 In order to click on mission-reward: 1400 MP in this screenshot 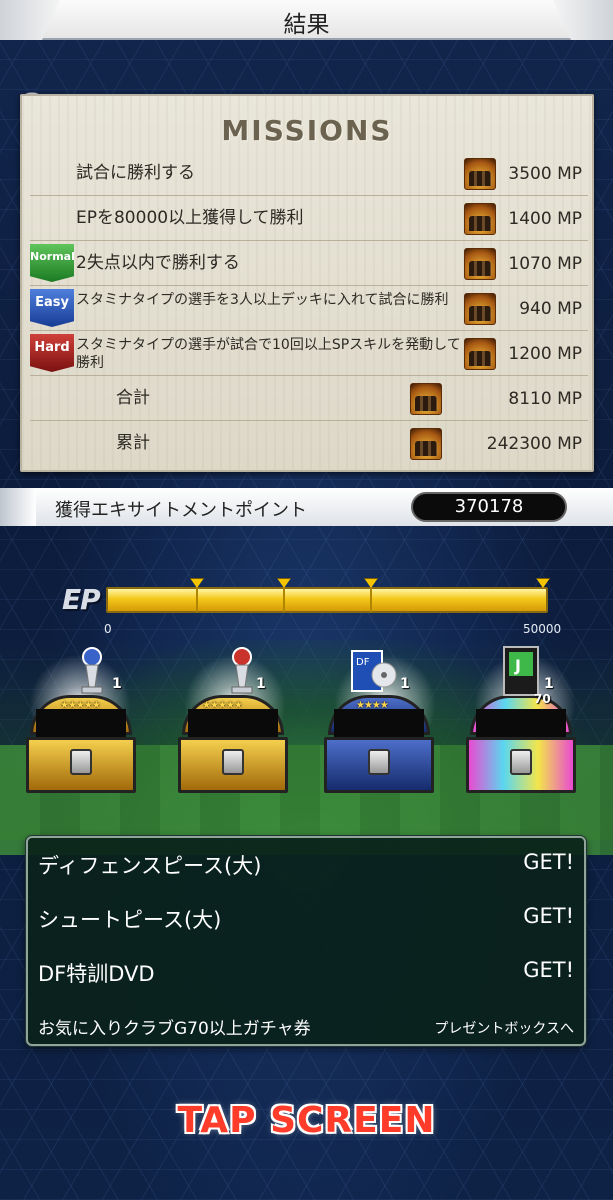, I will do `click(545, 219)`.